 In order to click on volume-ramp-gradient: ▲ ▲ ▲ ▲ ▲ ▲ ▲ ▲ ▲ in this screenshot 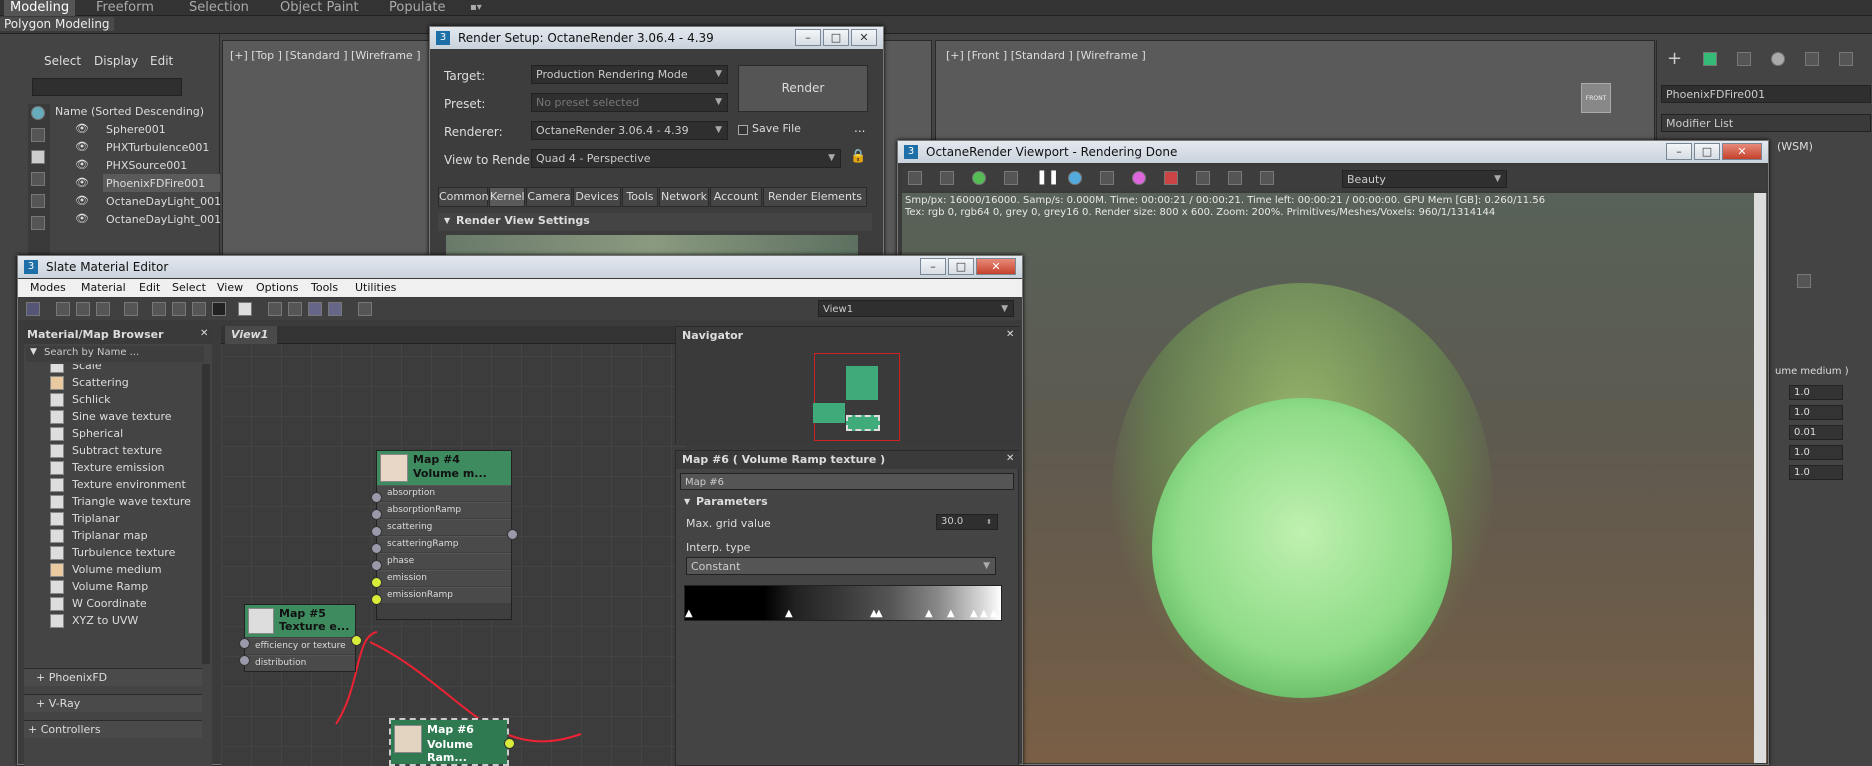, I will do `click(843, 603)`.